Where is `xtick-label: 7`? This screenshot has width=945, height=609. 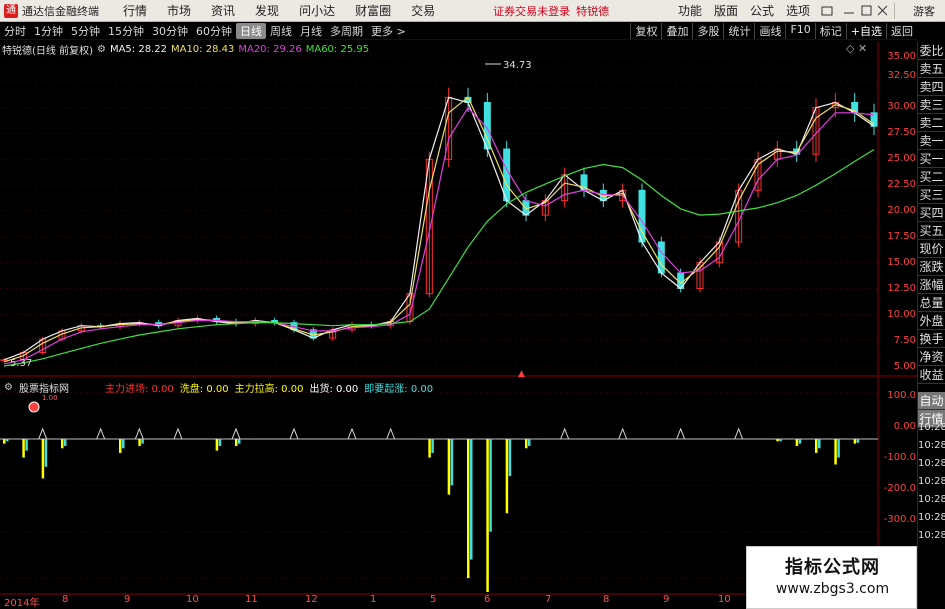 xtick-label: 7 is located at coordinates (548, 599).